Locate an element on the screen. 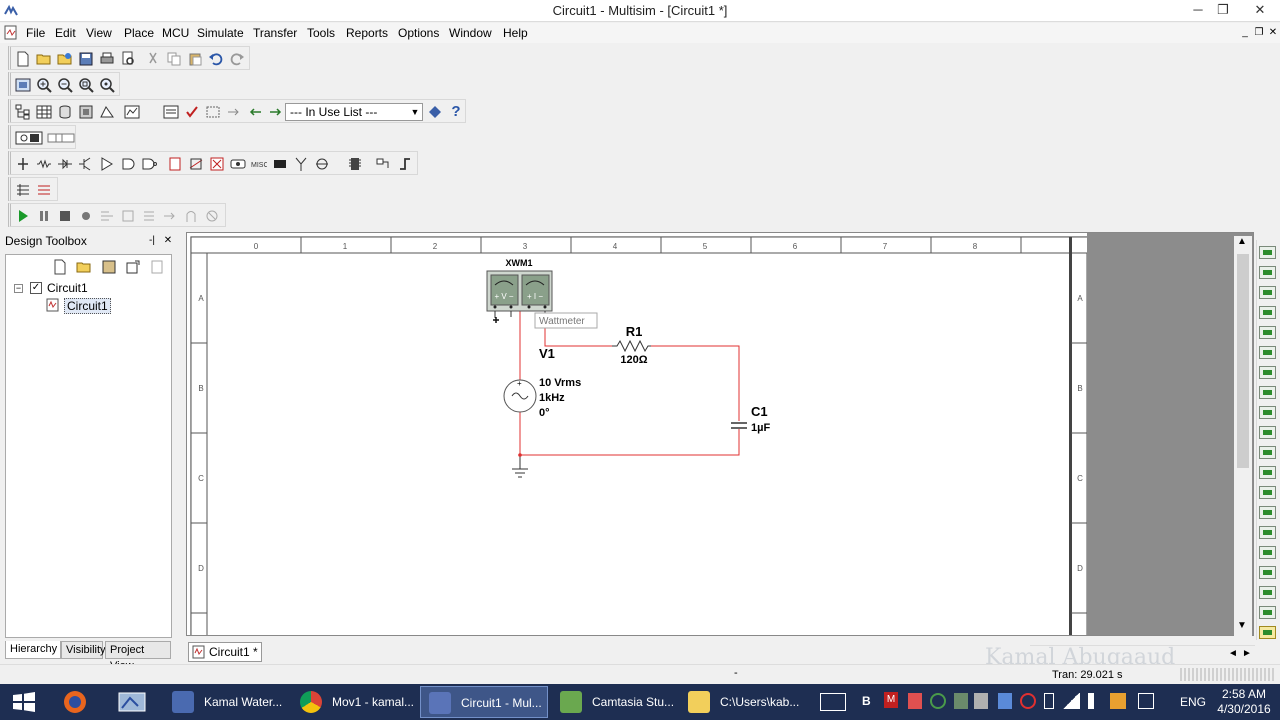 The image size is (1280, 720). tray-app-icon is located at coordinates (915, 701).